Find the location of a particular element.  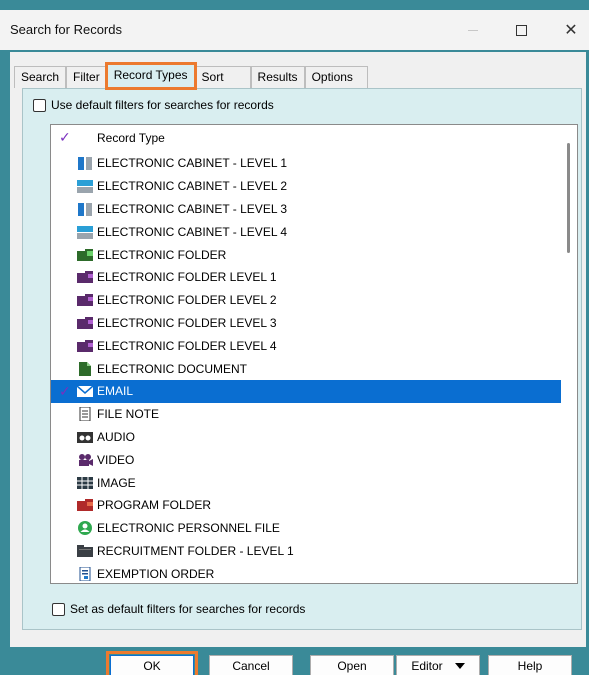

list-item-electronic-cabinet-level-1: ELECTRONIC CABINET - LEVEL 1 is located at coordinates (306, 163).